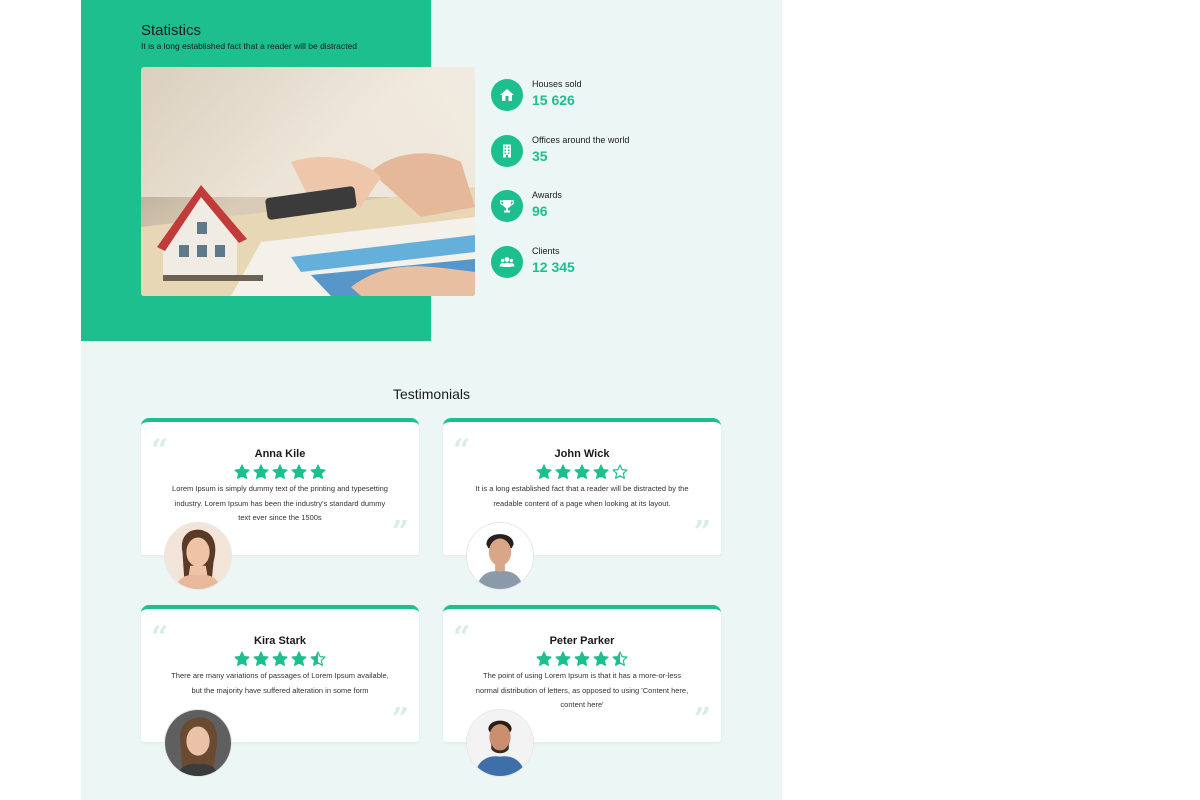 The image size is (1200, 800). I want to click on statistics-photo, so click(308, 181).